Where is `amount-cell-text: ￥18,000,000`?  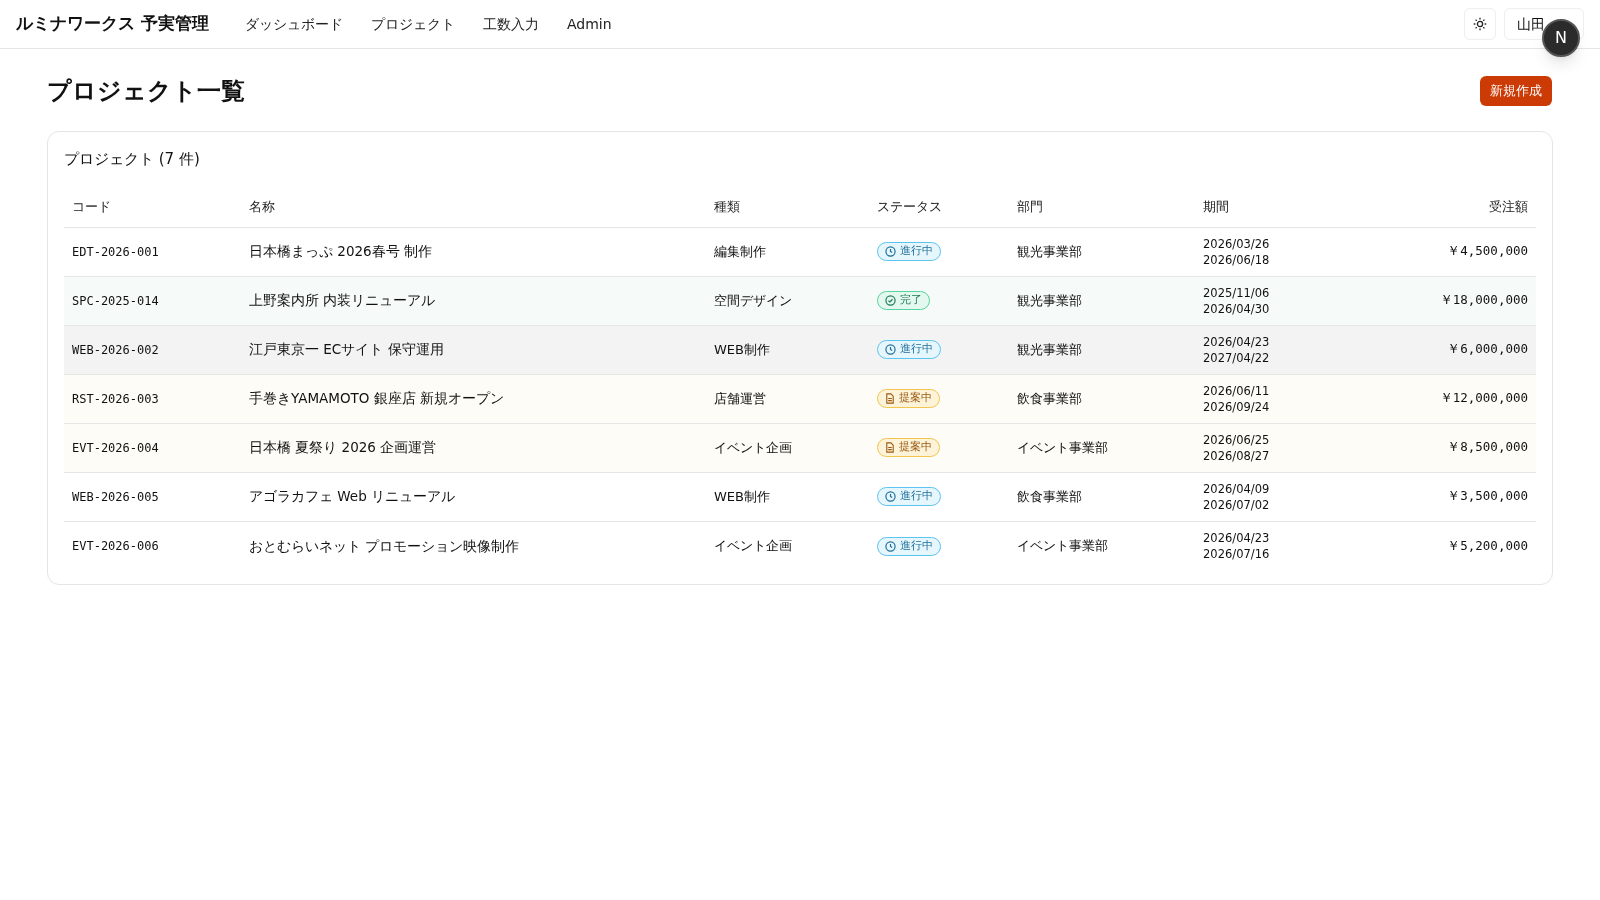
amount-cell-text: ￥18,000,000 is located at coordinates (1483, 300).